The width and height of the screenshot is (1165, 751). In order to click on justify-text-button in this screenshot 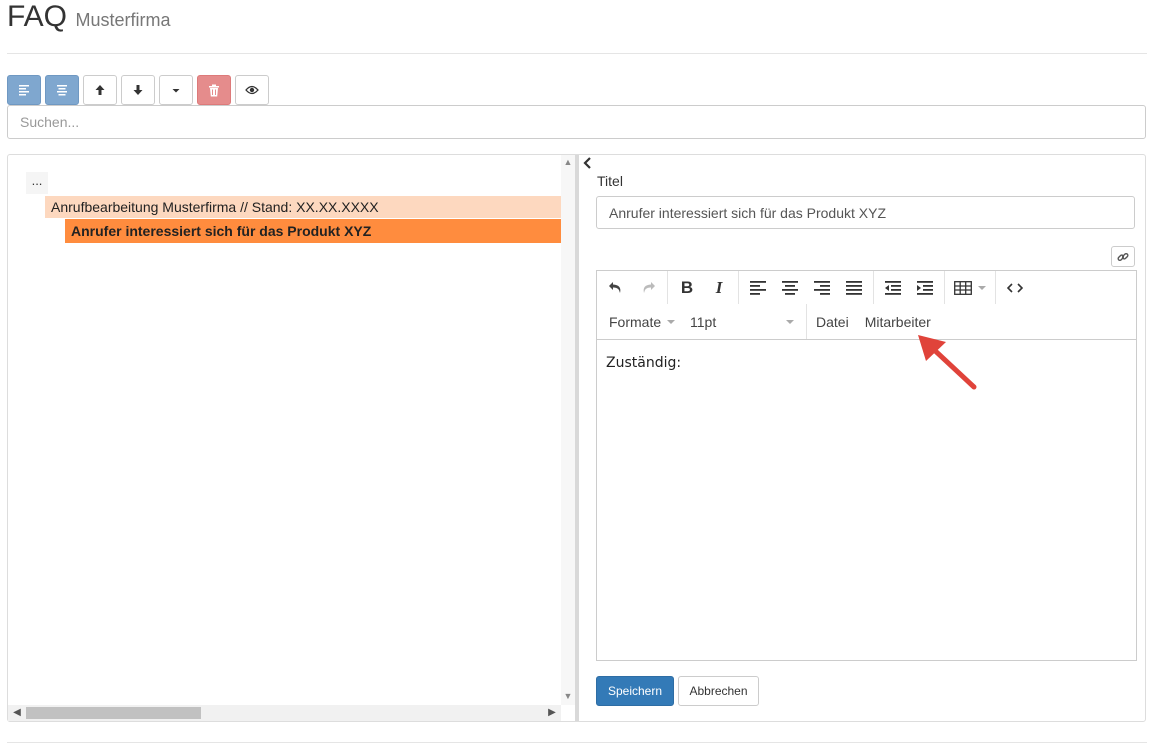, I will do `click(854, 287)`.